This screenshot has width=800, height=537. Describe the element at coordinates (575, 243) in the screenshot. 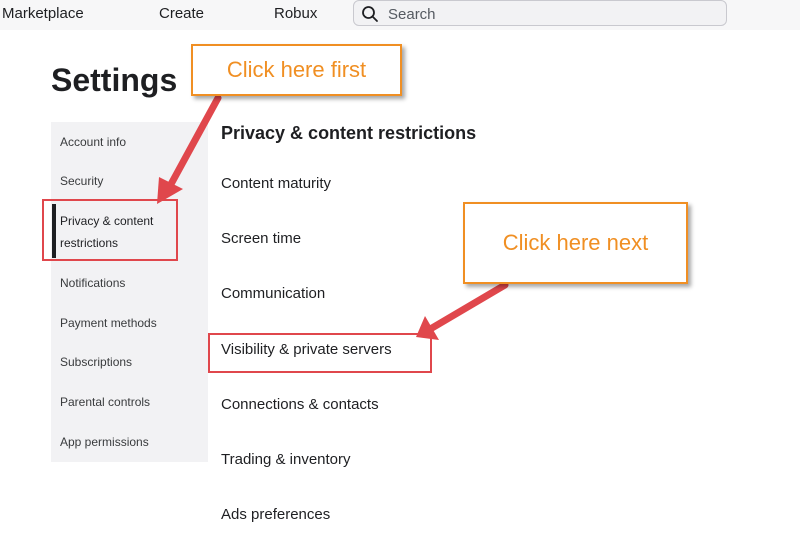

I see `callout-click-next: Click here next` at that location.